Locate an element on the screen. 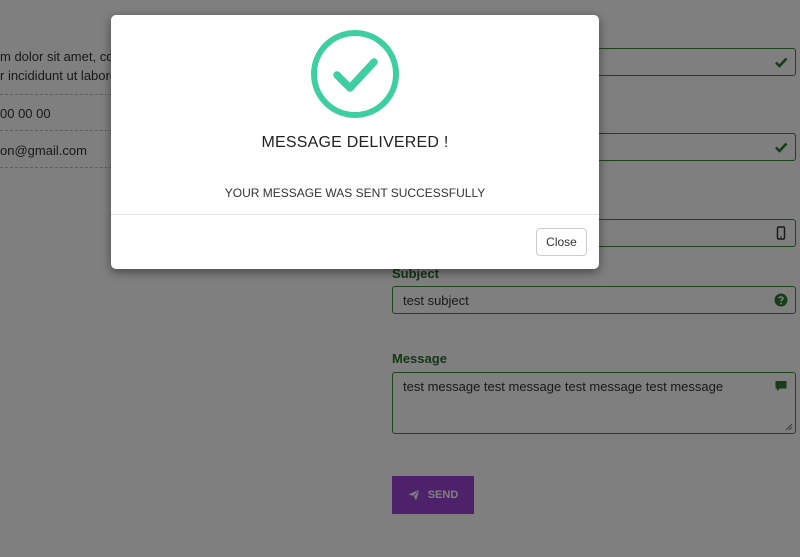  modal-footer-divider is located at coordinates (355, 214).